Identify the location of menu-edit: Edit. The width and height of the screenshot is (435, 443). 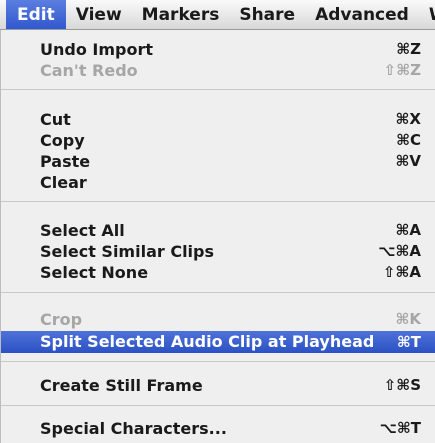
(36, 14).